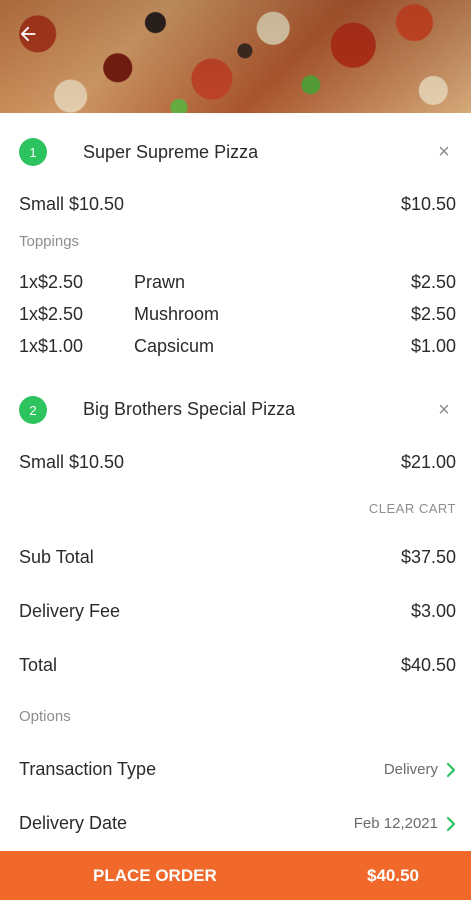  I want to click on delivery-date-selector: Feb 12,2021, so click(405, 823).